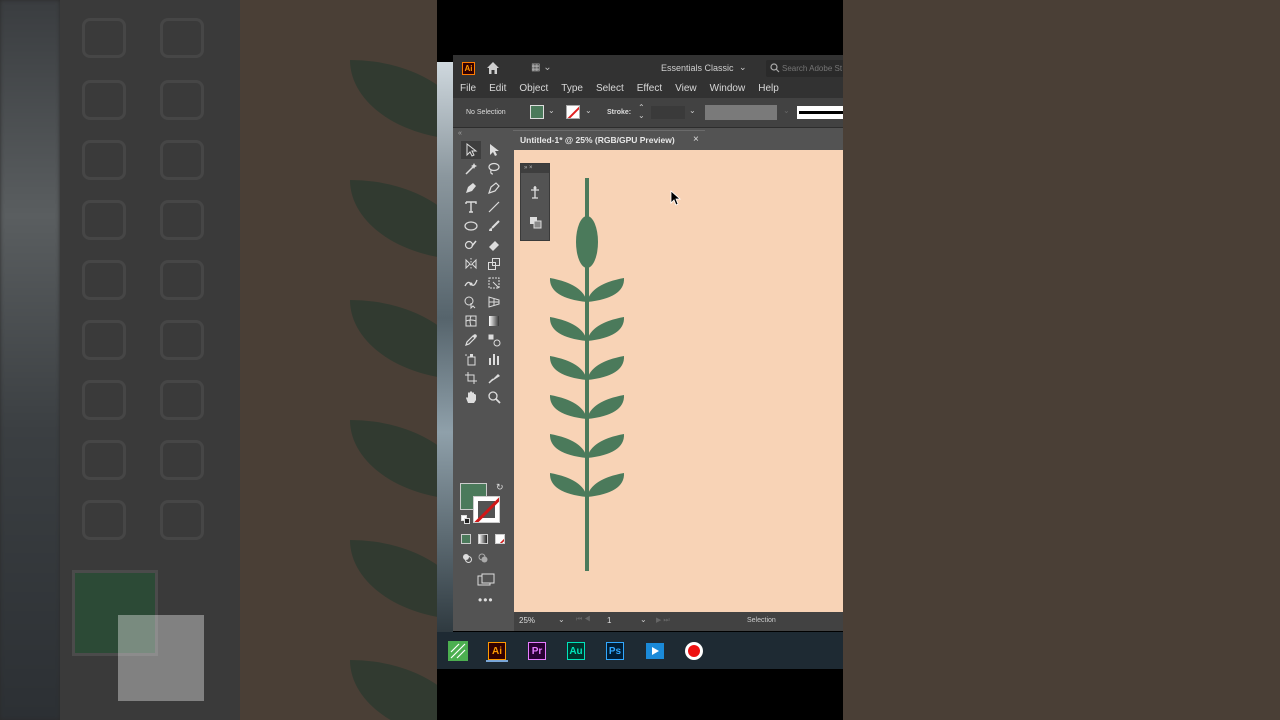 Image resolution: width=1280 pixels, height=720 pixels. What do you see at coordinates (686, 89) in the screenshot?
I see `menu-view: View` at bounding box center [686, 89].